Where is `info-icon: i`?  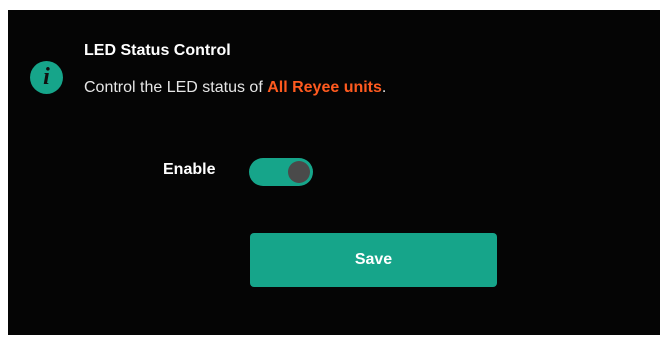
info-icon: i is located at coordinates (46, 77).